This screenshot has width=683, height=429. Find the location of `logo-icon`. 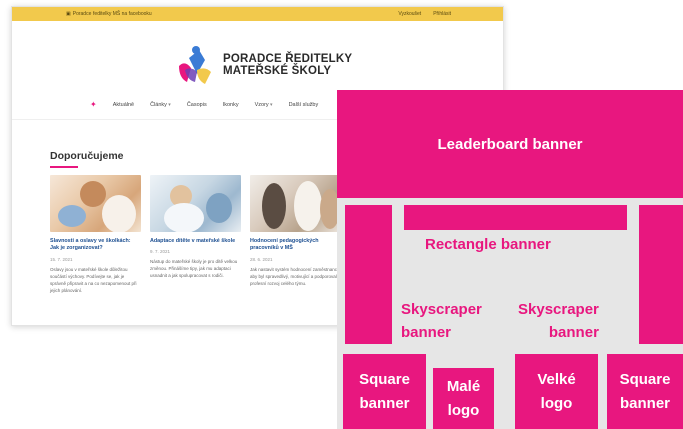

logo-icon is located at coordinates (196, 65).